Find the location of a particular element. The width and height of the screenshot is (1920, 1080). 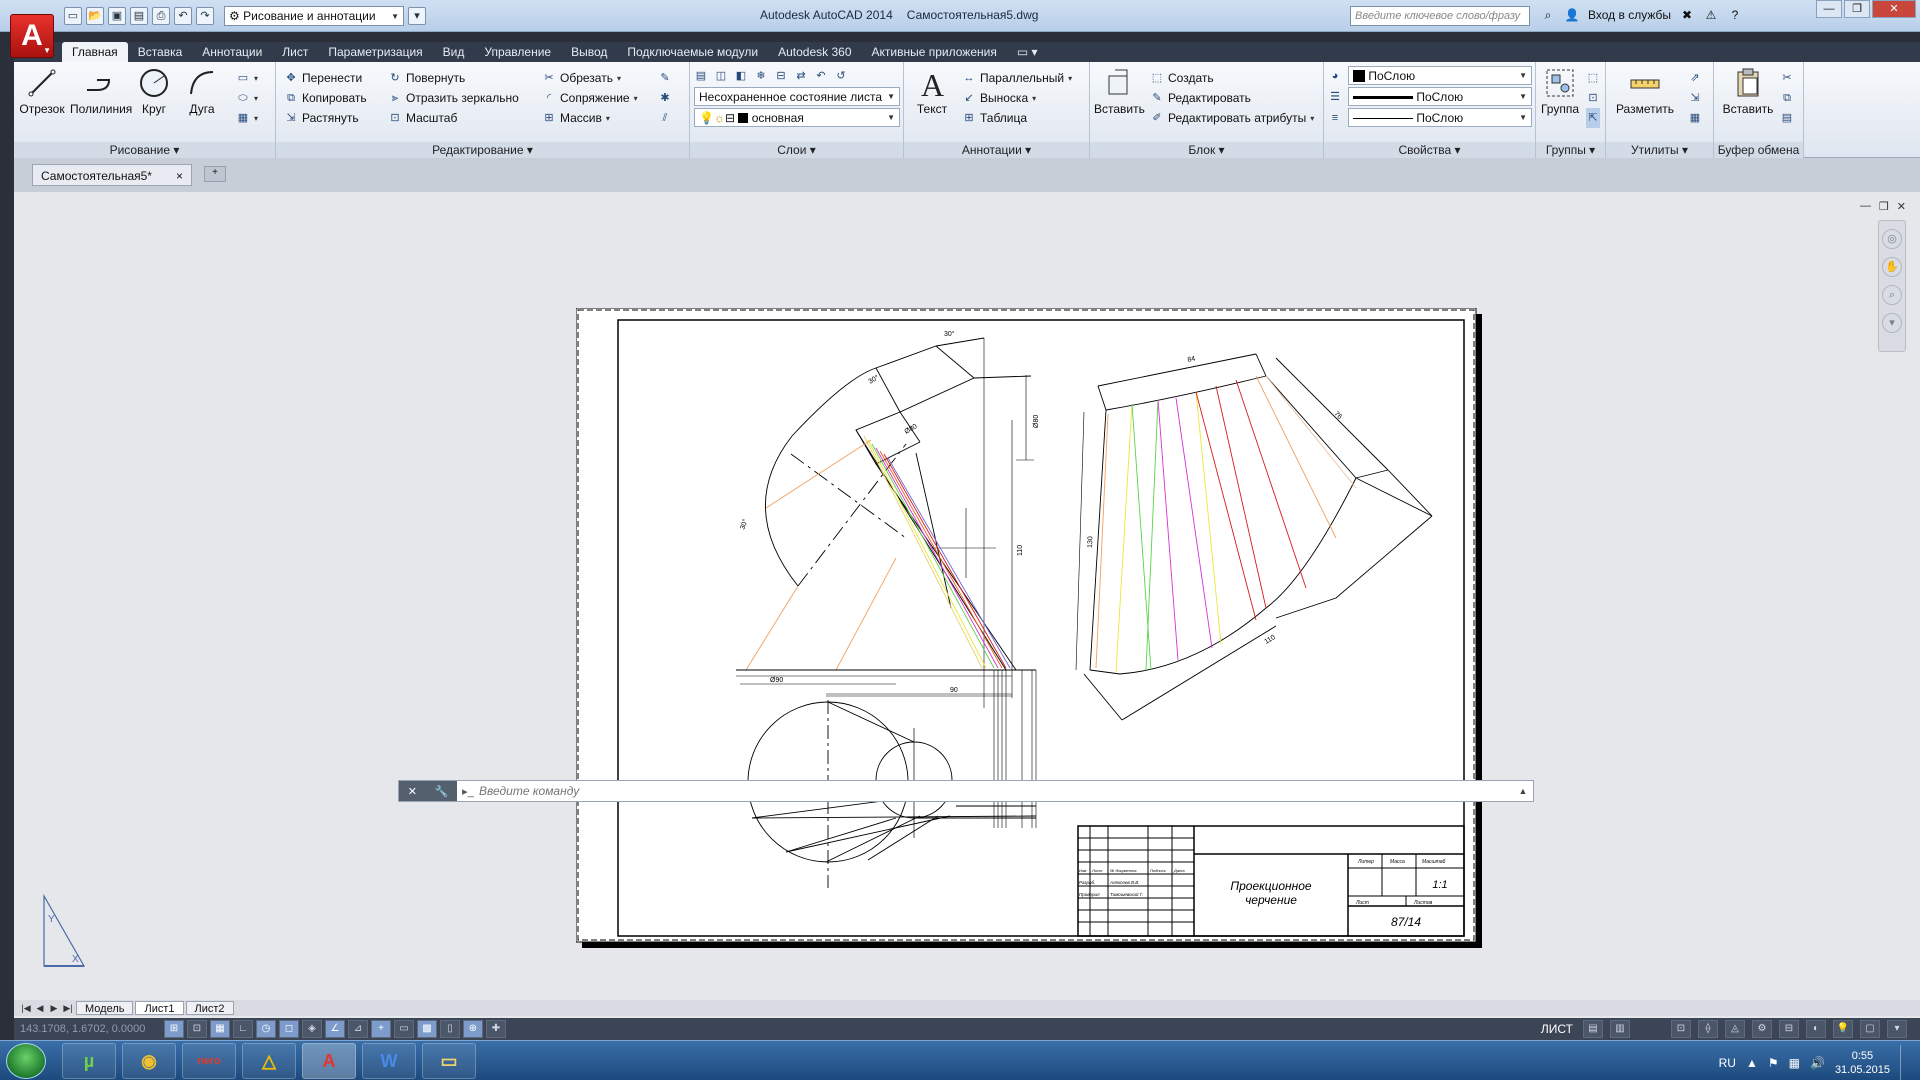

polyline-button: Полилиния is located at coordinates (101, 91).